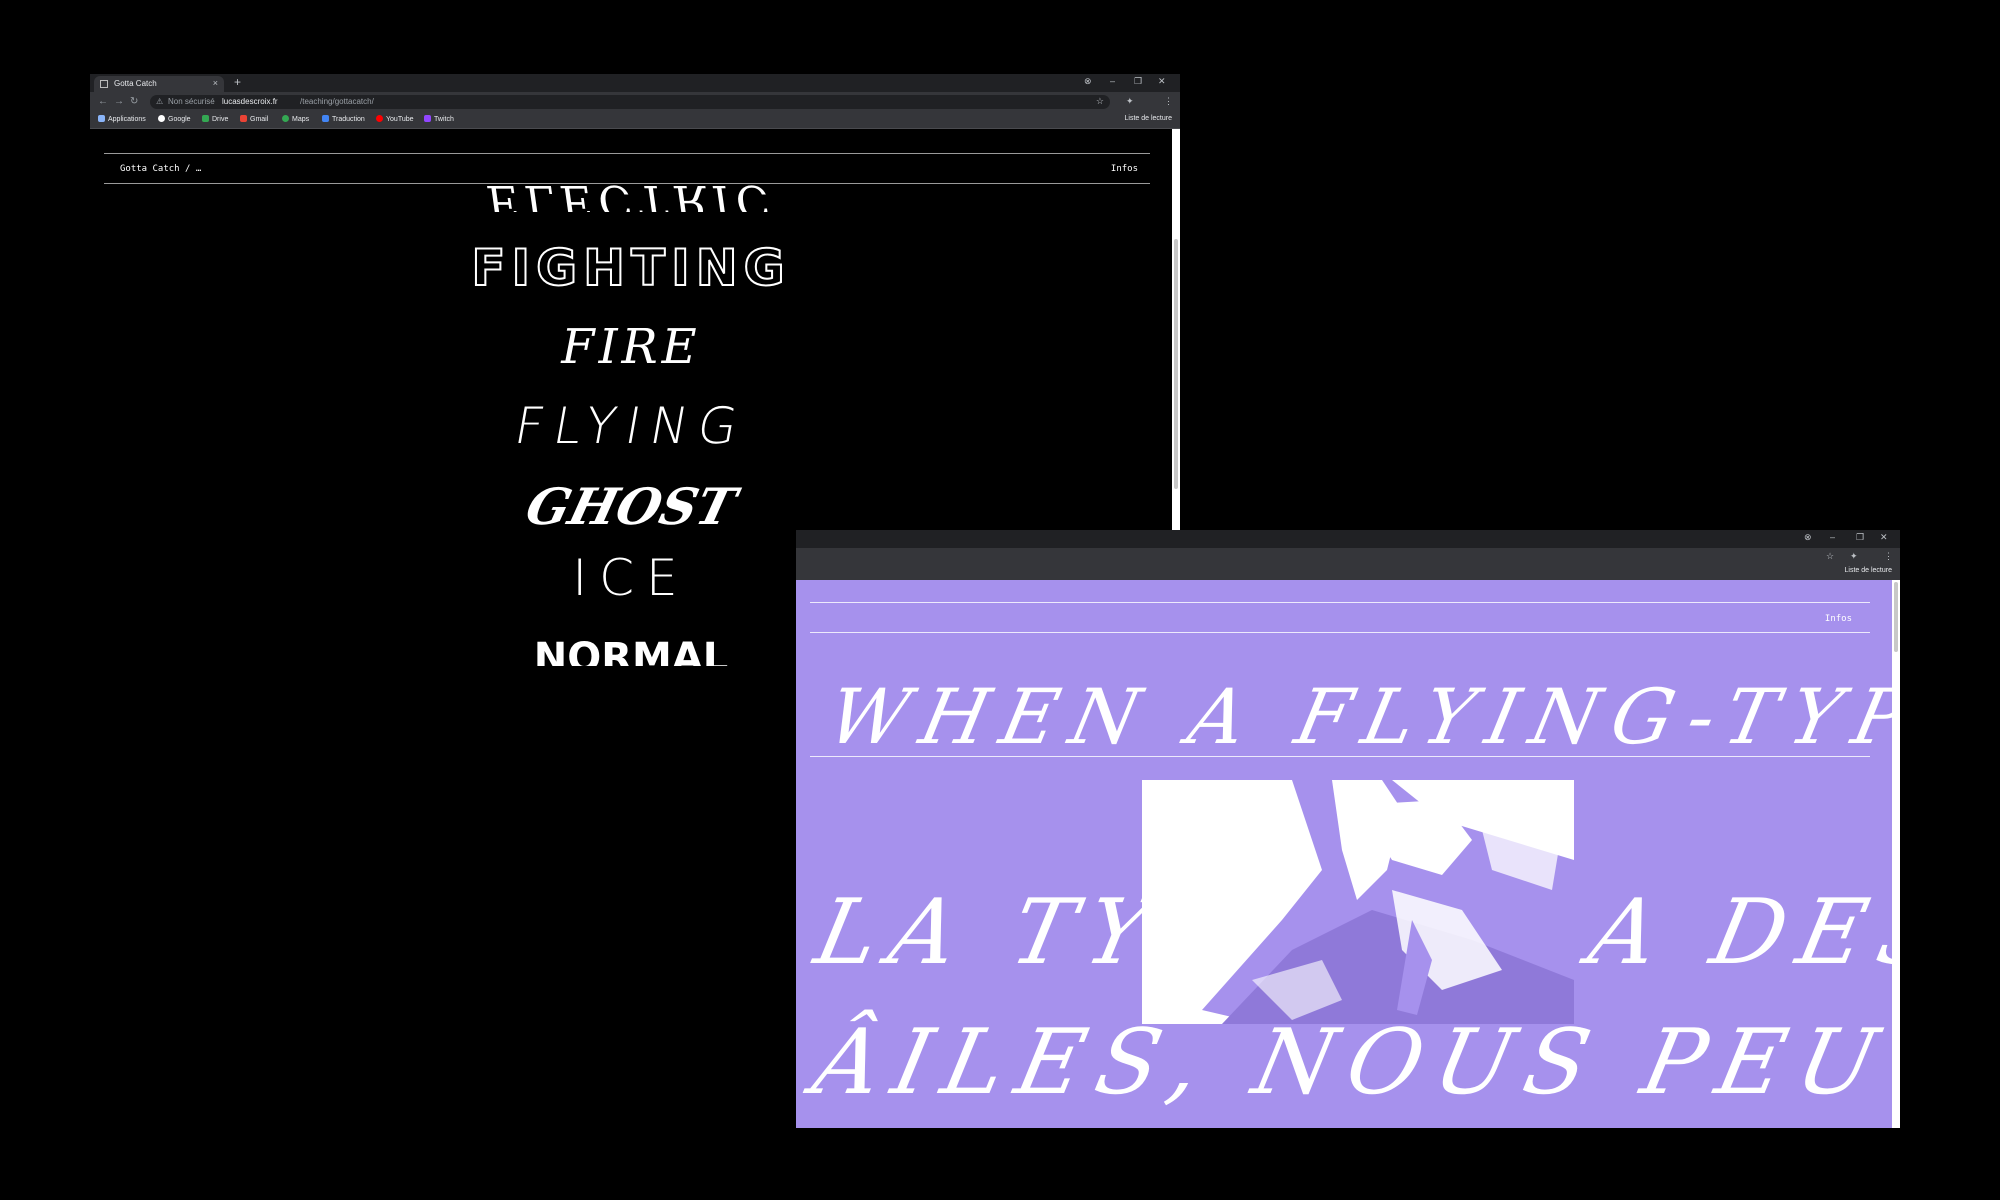 Image resolution: width=2000 pixels, height=1200 pixels. Describe the element at coordinates (161, 118) in the screenshot. I see `google-icon` at that location.